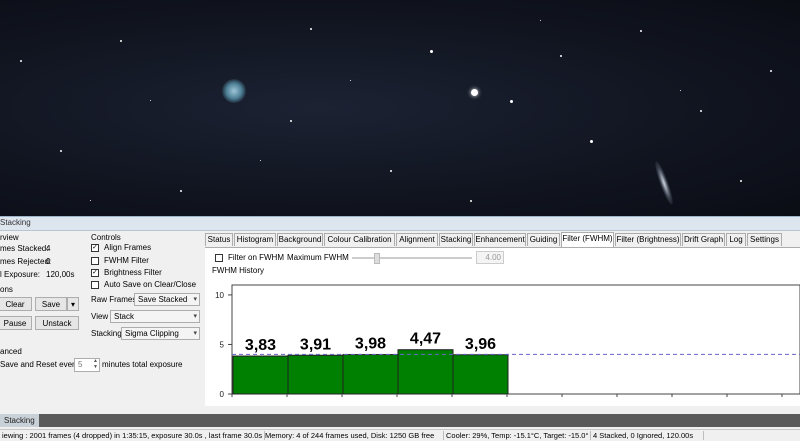  Describe the element at coordinates (736, 239) in the screenshot. I see `tab-log: Log` at that location.